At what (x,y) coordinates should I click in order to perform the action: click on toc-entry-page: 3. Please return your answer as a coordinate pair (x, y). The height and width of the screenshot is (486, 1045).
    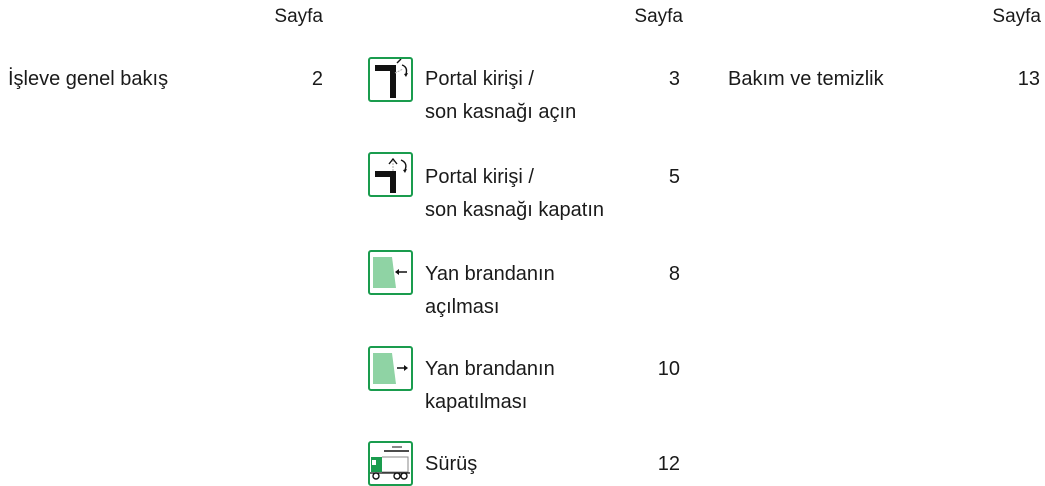
    Looking at the image, I should click on (674, 79).